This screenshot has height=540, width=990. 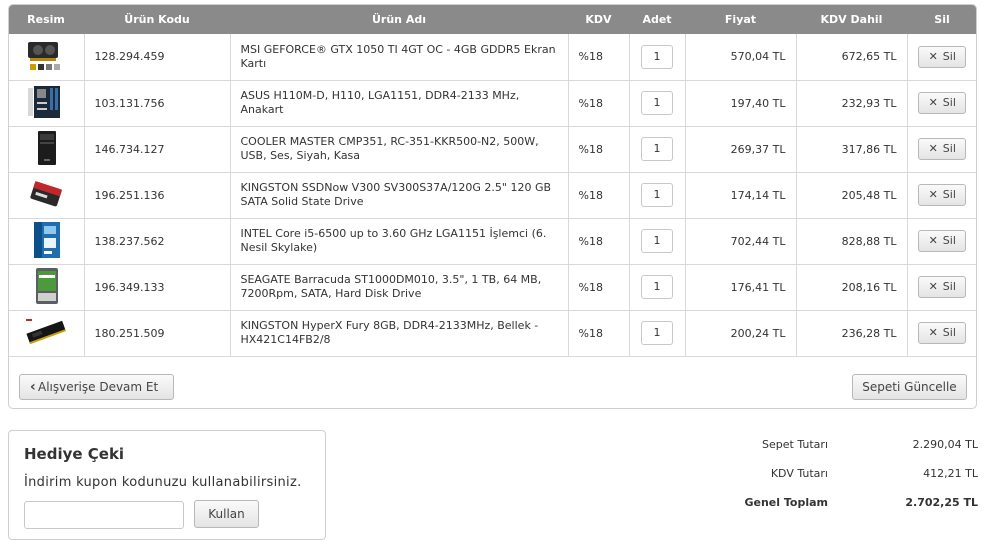 I want to click on subtotal-label: Sepet Tutarı, so click(x=795, y=444).